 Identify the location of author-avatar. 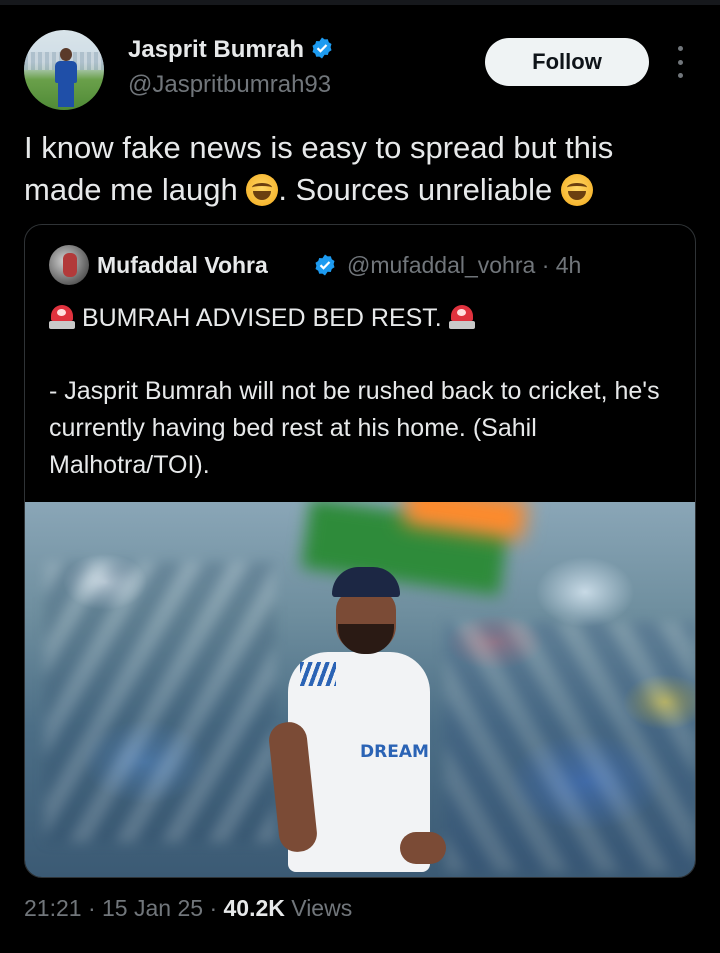
(64, 70).